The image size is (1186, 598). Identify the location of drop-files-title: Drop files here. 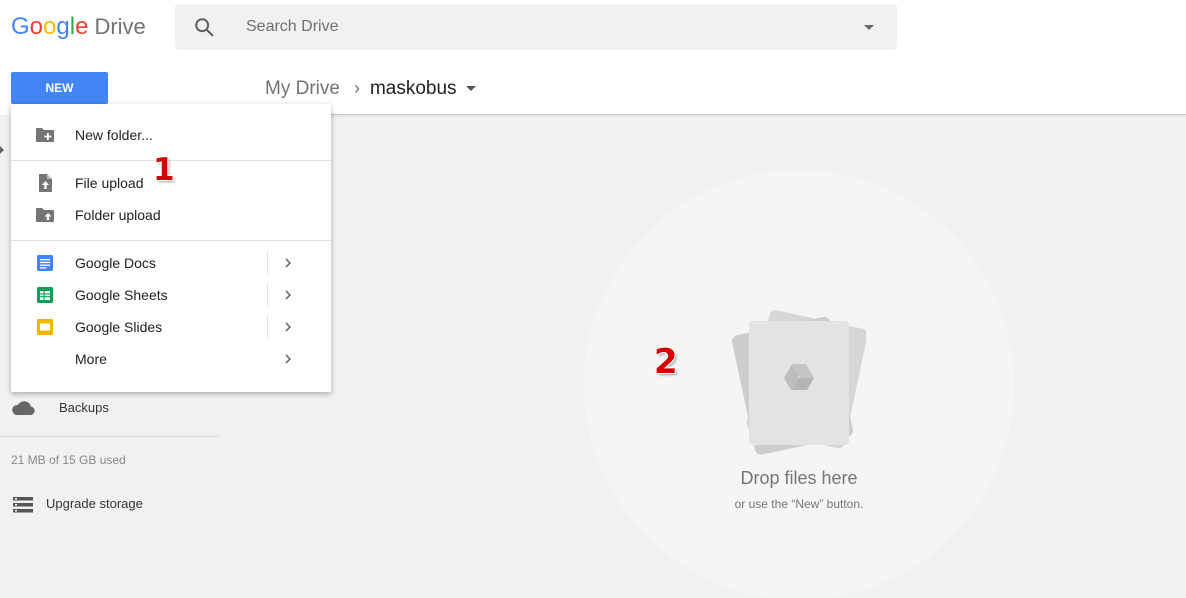
(799, 478).